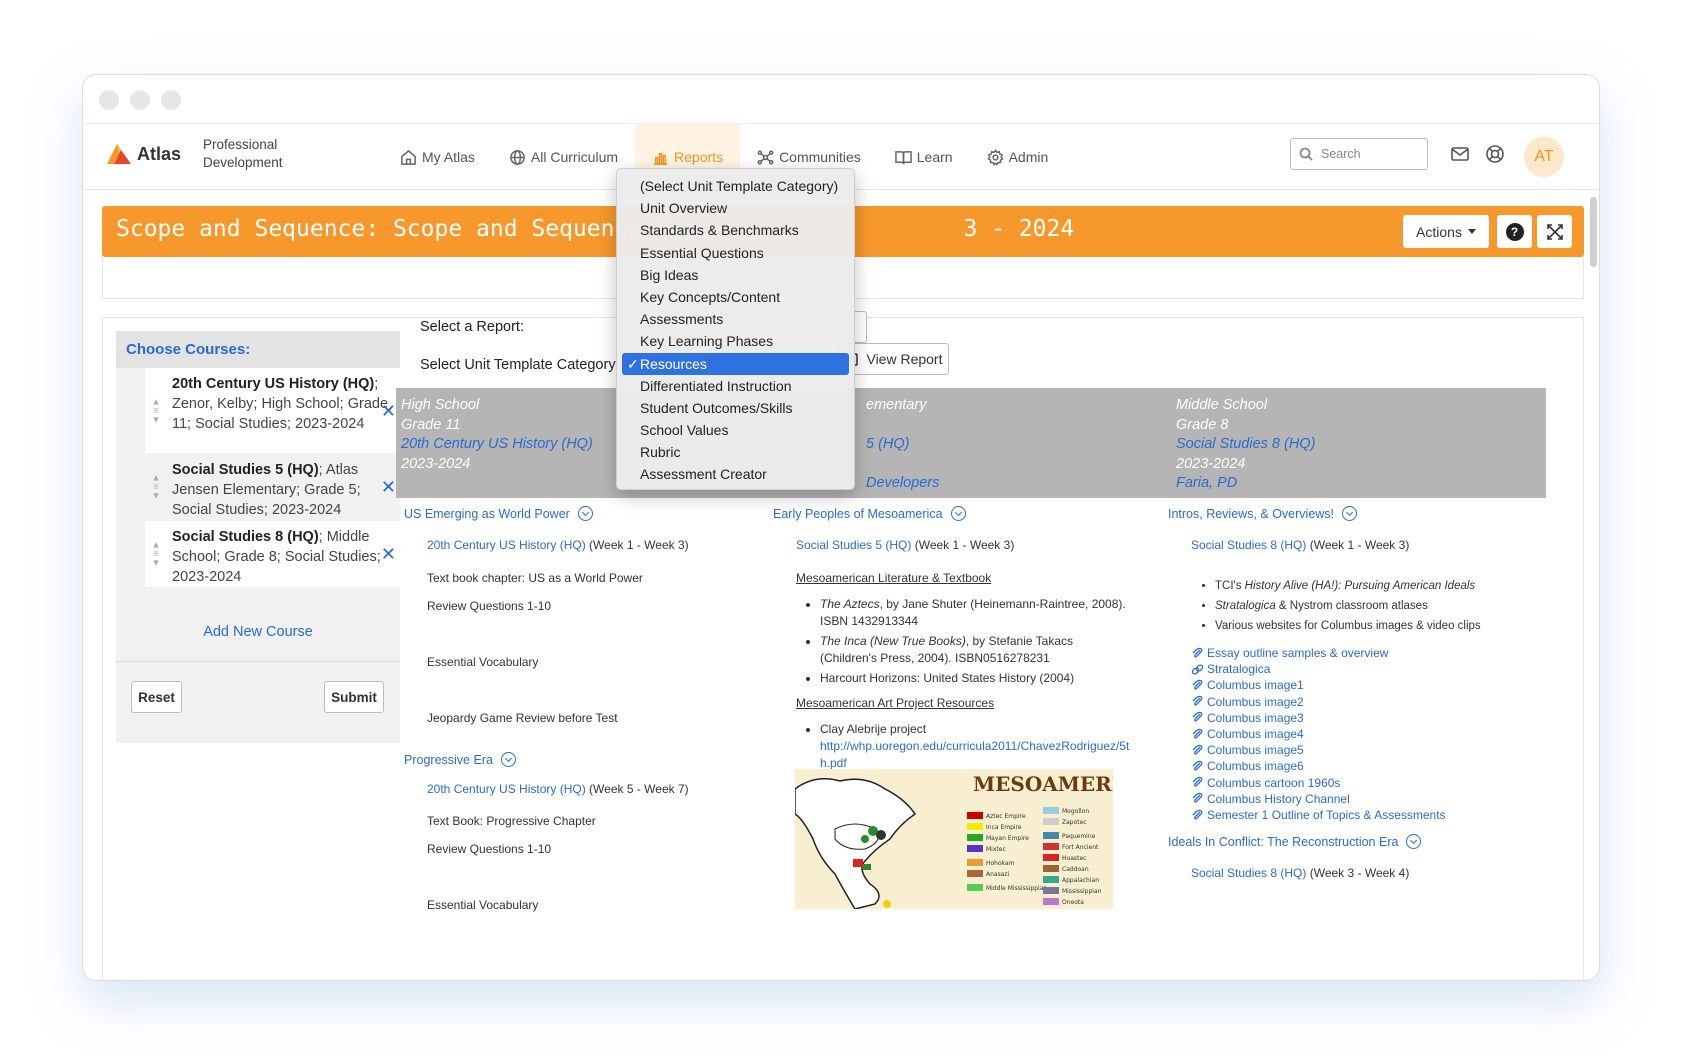 Image resolution: width=1682 pixels, height=1058 pixels. I want to click on brand-logo: Atlas Professional Development, so click(194, 154).